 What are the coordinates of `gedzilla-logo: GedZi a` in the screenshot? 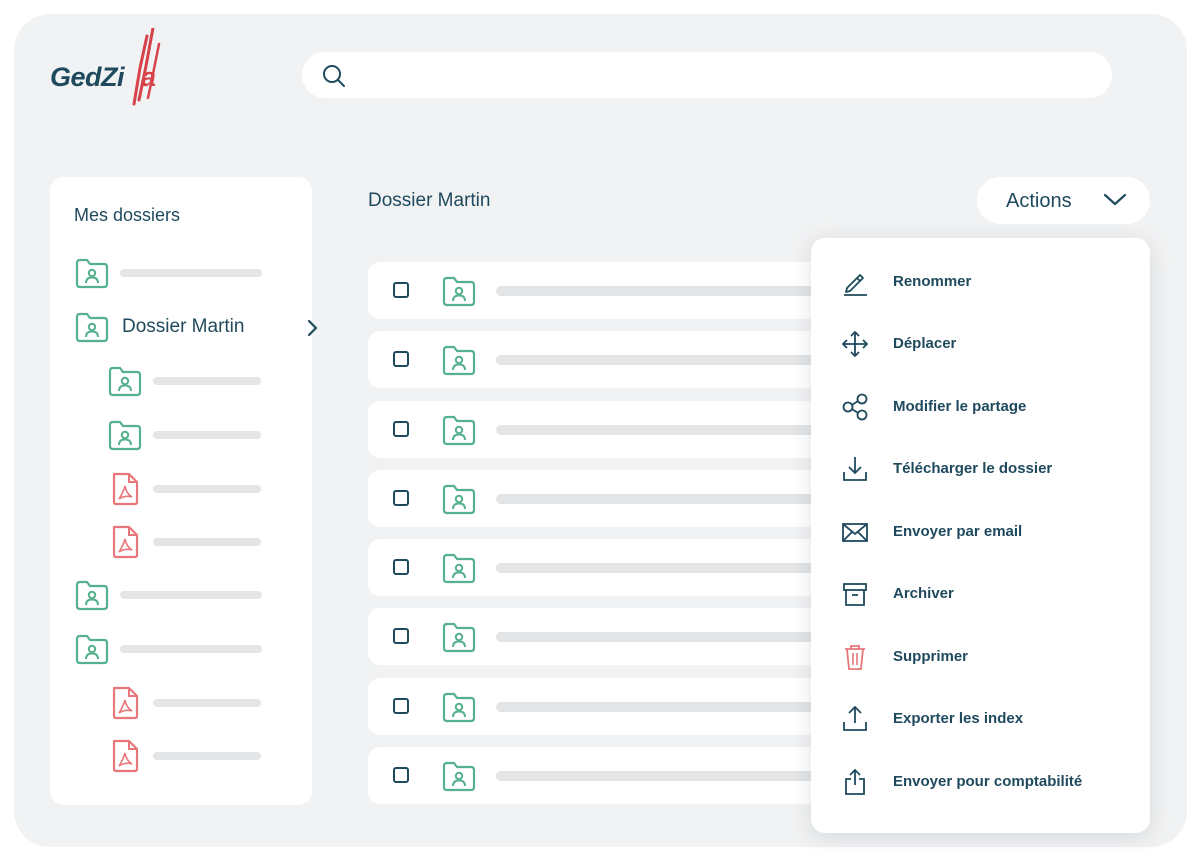 It's located at (117, 67).